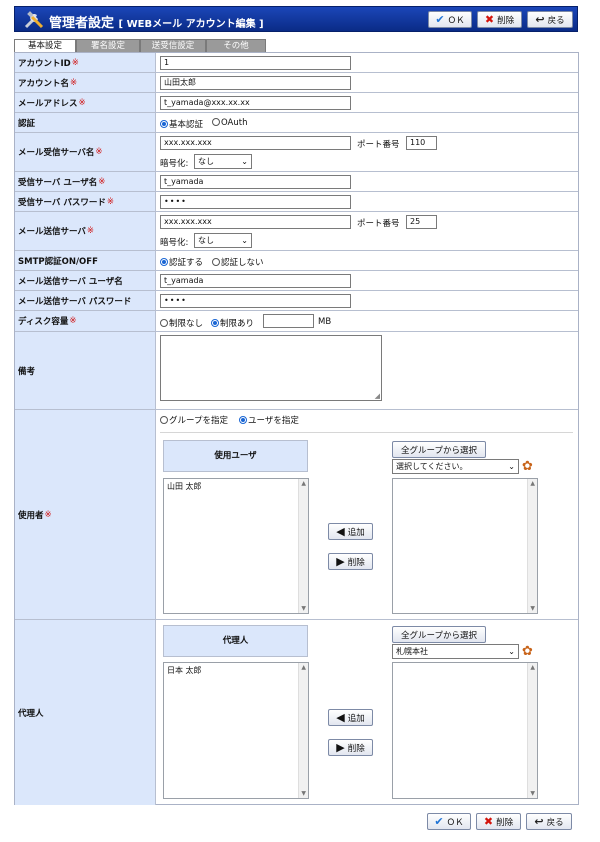  Describe the element at coordinates (498, 821) in the screenshot. I see `delete-button-bottom: ✖ 削除` at that location.